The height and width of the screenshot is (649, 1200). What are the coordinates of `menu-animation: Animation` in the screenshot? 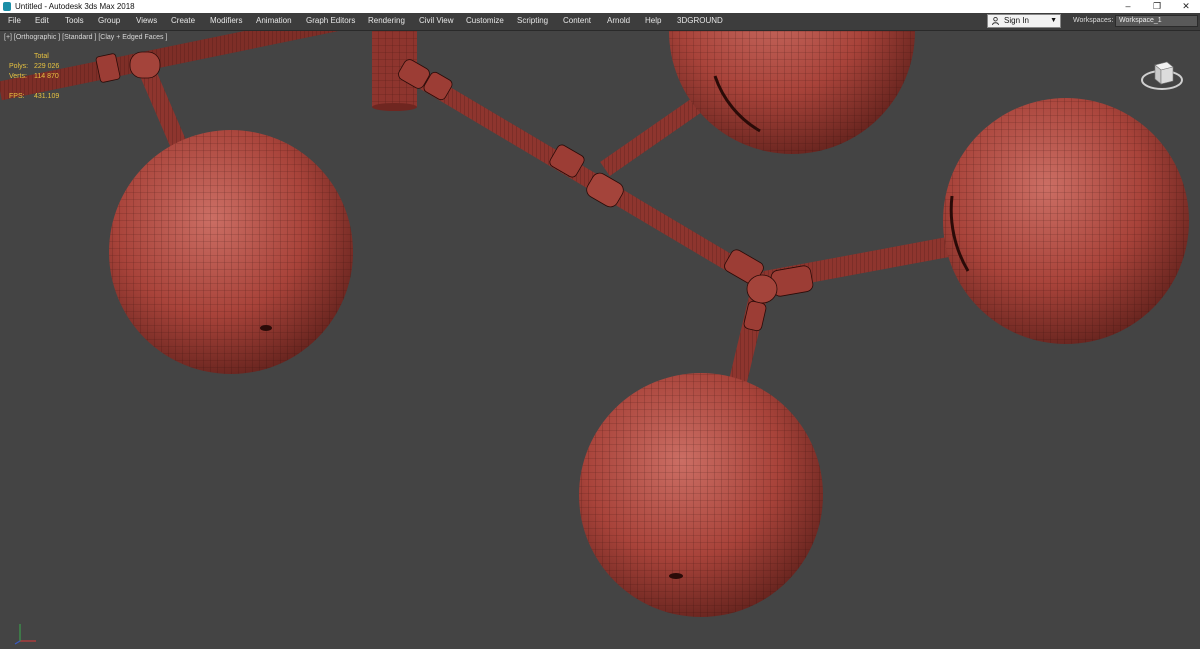 It's located at (274, 21).